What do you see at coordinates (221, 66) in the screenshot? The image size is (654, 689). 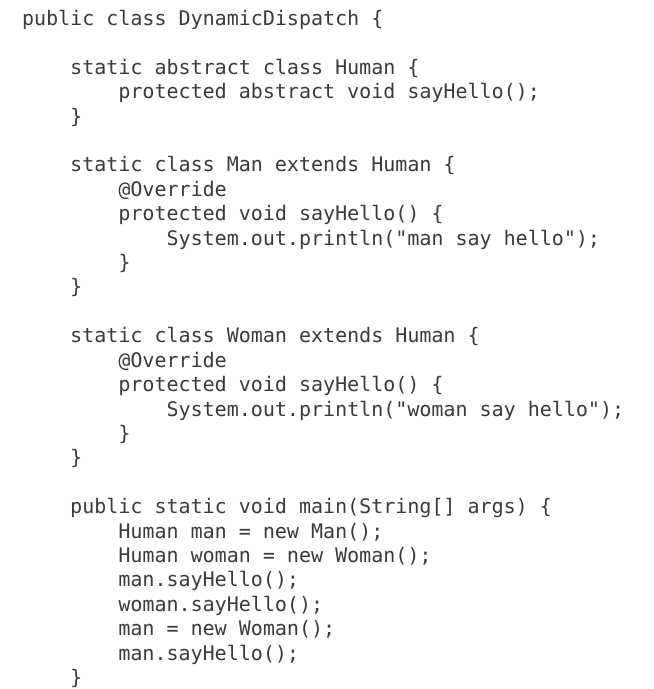 I see `code-line: static abstract class Human {` at bounding box center [221, 66].